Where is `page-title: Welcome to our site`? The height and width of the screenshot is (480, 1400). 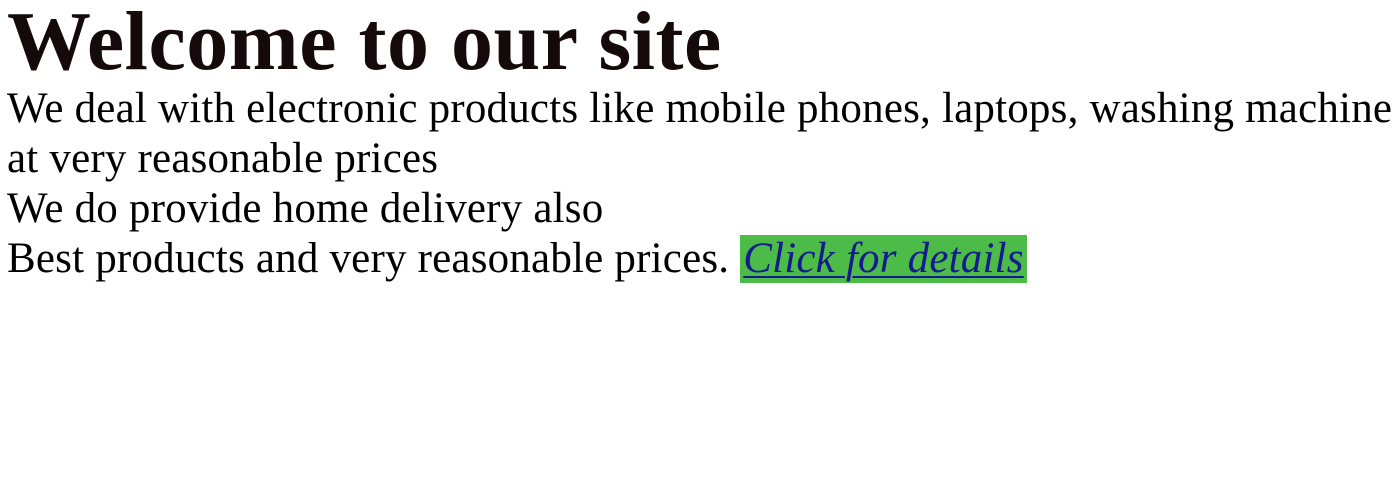
page-title: Welcome to our site is located at coordinates (364, 44).